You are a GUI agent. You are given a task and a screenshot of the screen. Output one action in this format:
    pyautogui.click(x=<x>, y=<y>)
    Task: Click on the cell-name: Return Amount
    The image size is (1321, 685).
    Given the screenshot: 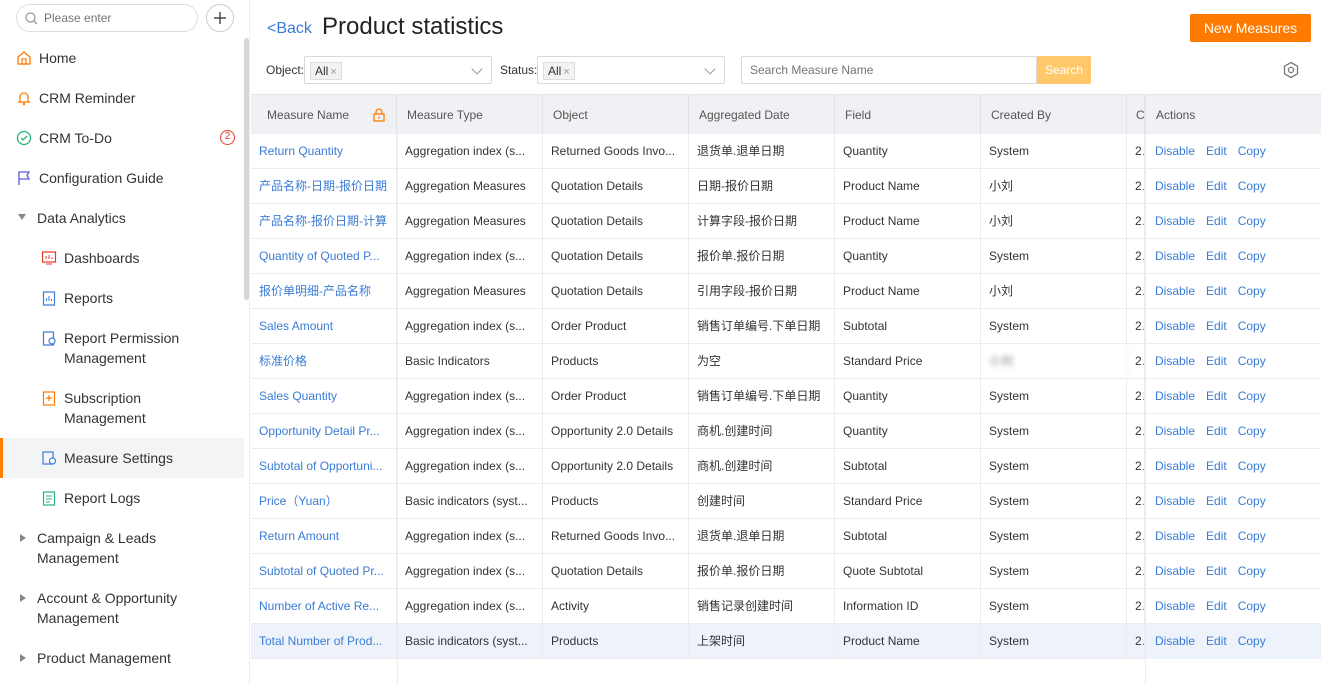 What is the action you would take?
    pyautogui.click(x=324, y=536)
    